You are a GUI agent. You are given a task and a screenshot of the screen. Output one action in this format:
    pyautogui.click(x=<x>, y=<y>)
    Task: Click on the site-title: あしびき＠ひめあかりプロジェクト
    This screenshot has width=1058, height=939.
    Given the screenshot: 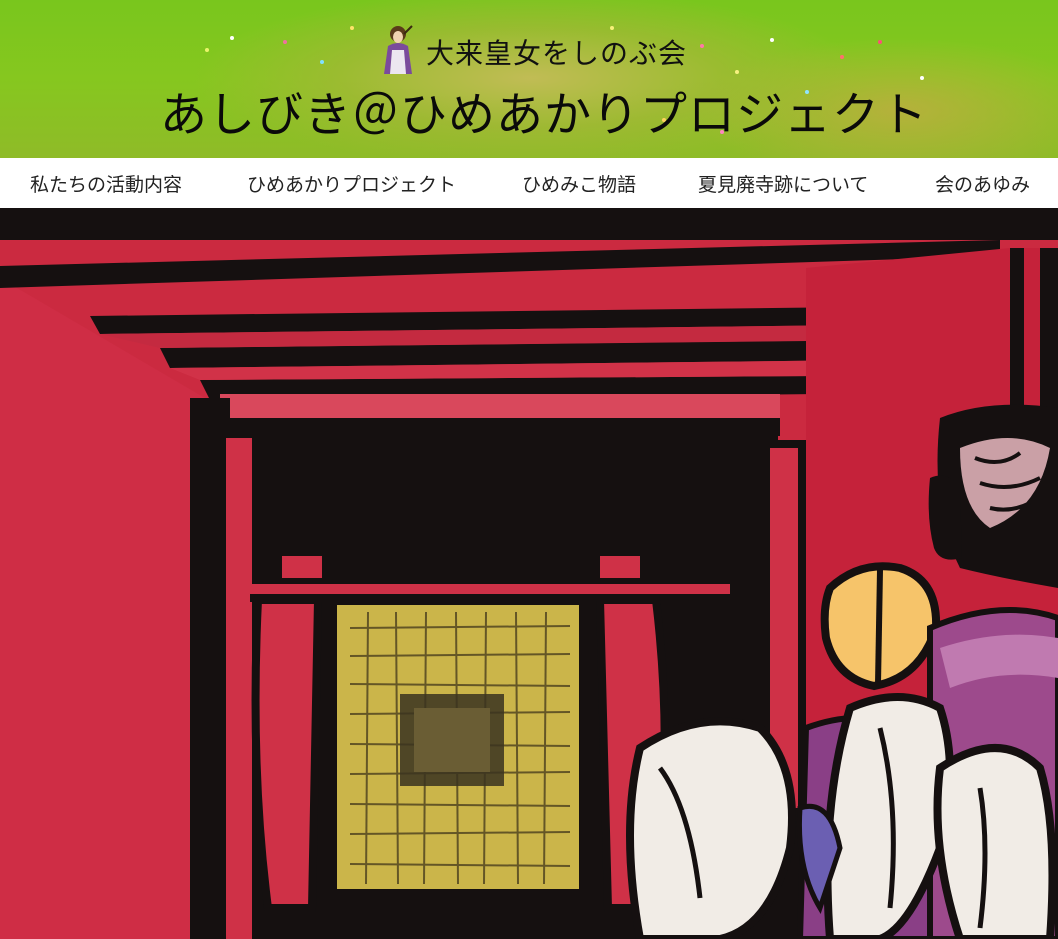 What is the action you would take?
    pyautogui.click(x=544, y=110)
    